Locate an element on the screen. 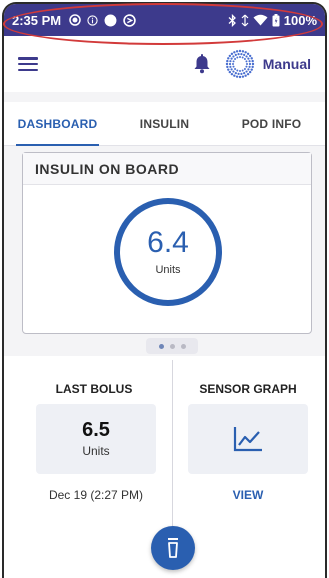  sensor-graph-title: SENSOR GRAPH is located at coordinates (248, 389).